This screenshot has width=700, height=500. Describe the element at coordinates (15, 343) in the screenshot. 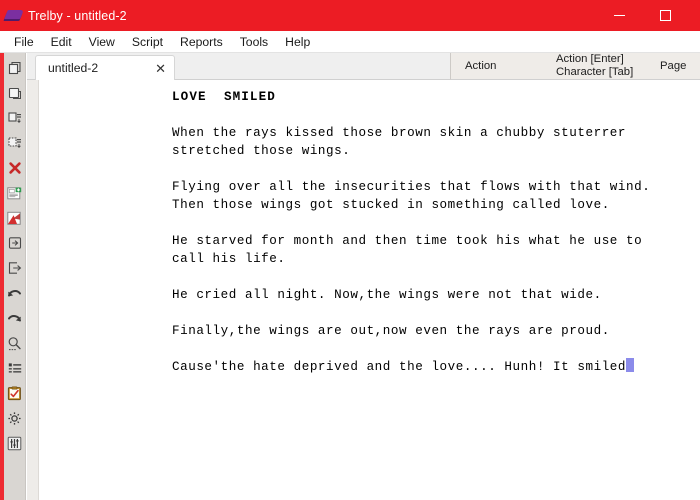

I see `find-icon` at that location.